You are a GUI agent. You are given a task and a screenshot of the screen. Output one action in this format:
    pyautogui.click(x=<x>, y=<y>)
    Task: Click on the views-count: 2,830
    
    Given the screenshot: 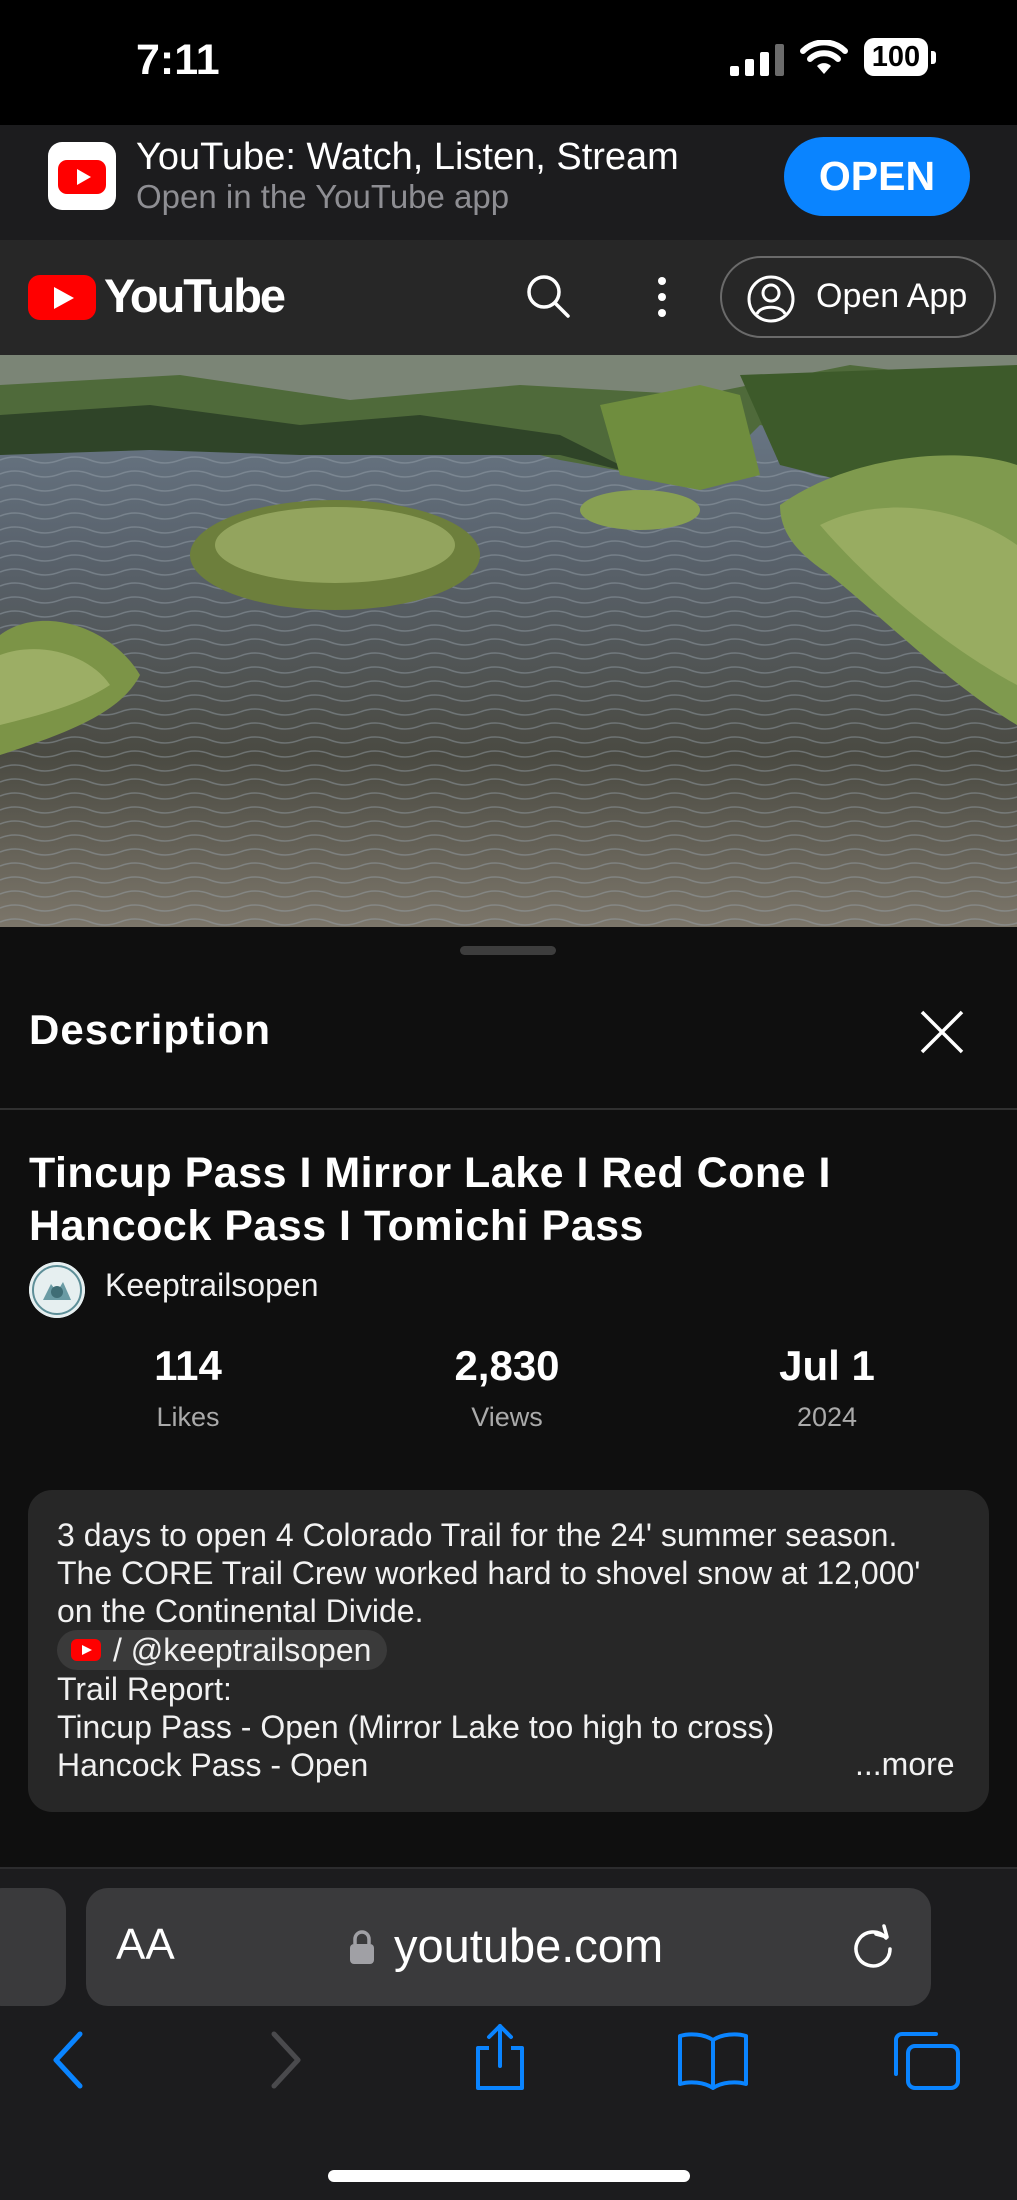 What is the action you would take?
    pyautogui.click(x=507, y=1365)
    